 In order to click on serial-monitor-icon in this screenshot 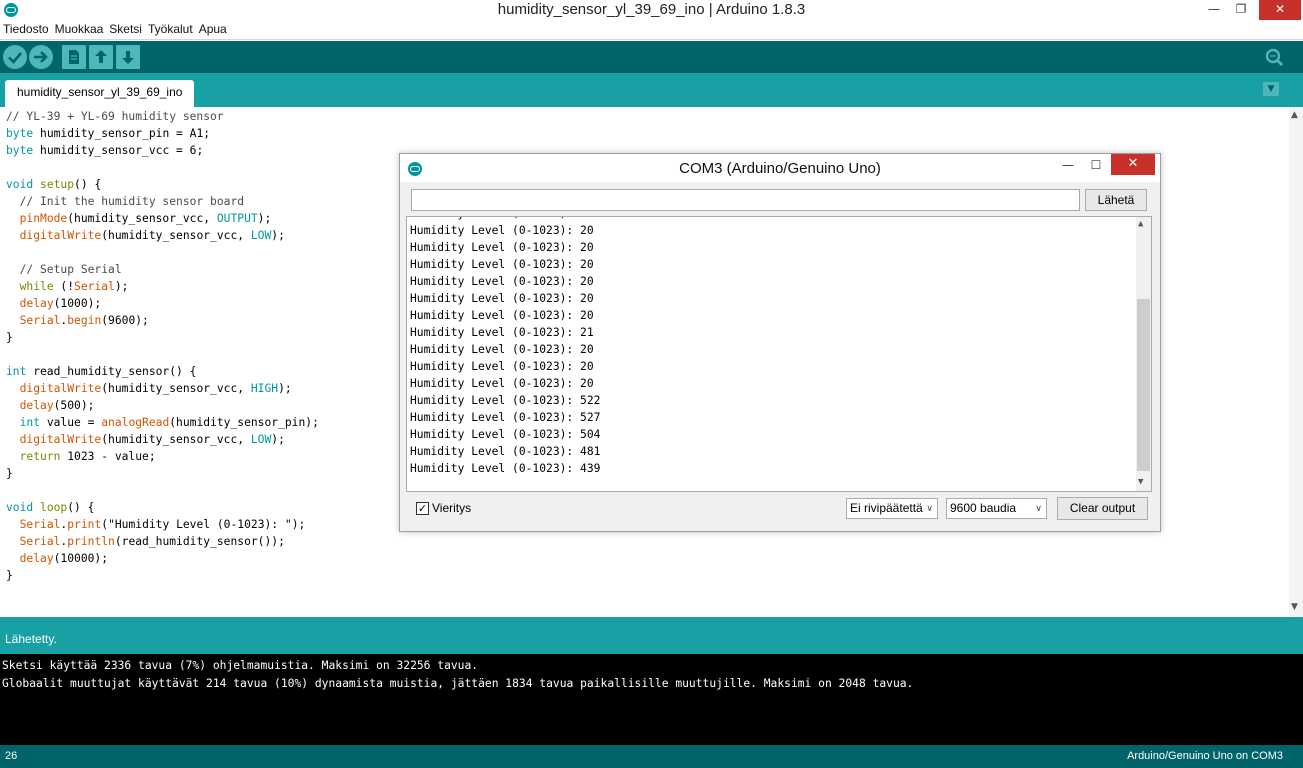, I will do `click(1274, 57)`.